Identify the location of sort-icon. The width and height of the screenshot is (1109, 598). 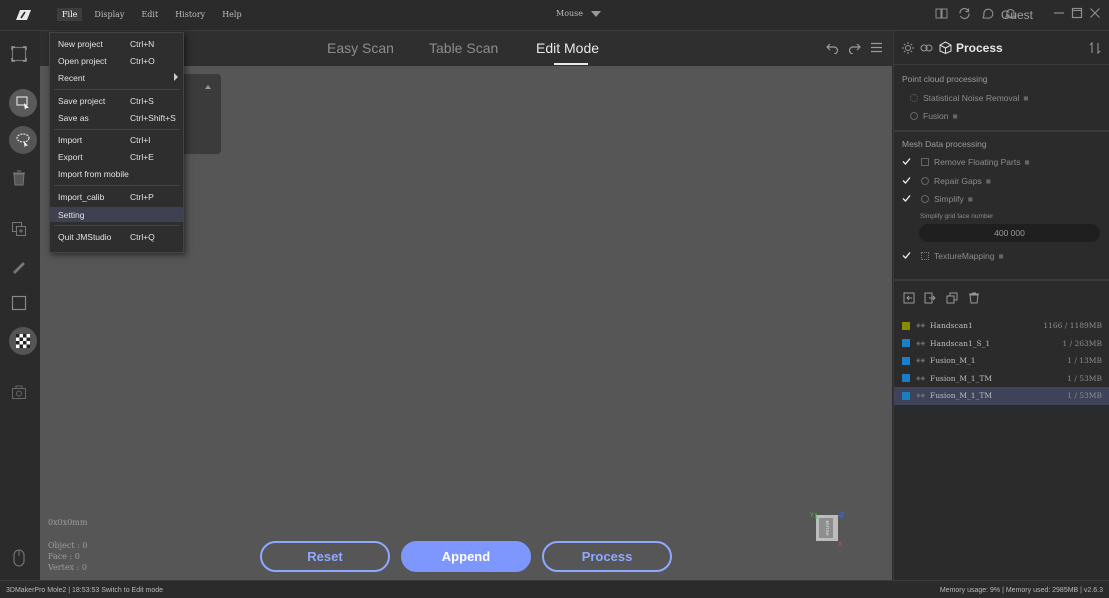
(1095, 48).